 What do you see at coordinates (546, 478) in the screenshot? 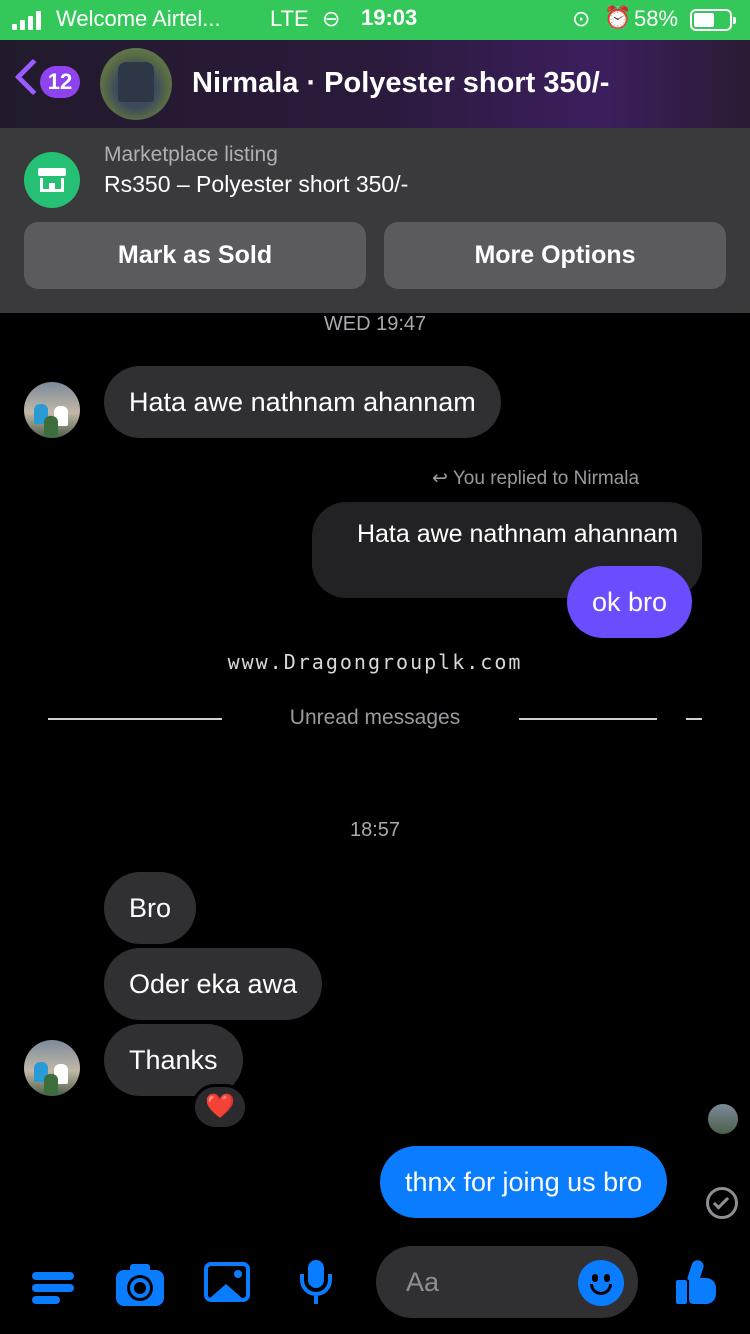
I see `replied-text: You replied to Nirmala` at bounding box center [546, 478].